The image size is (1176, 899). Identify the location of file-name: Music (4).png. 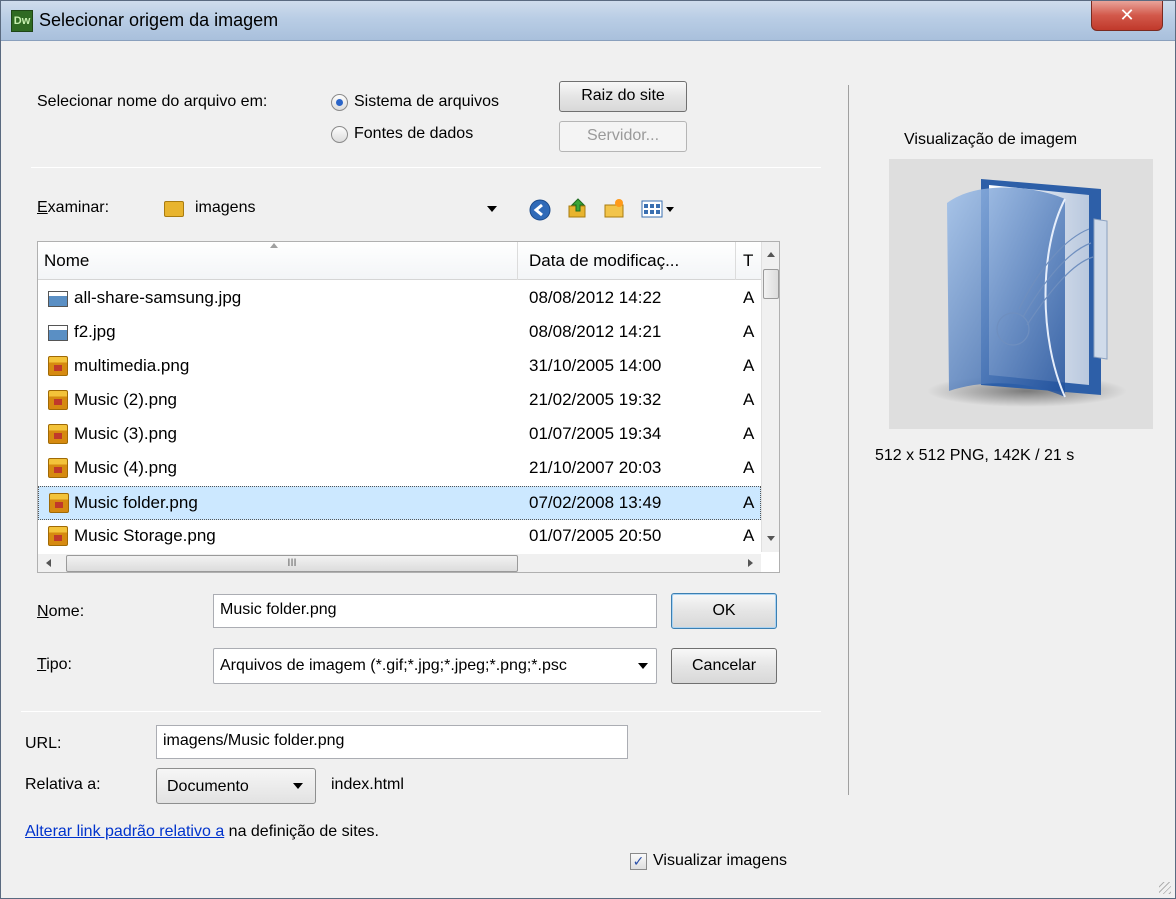
(125, 467).